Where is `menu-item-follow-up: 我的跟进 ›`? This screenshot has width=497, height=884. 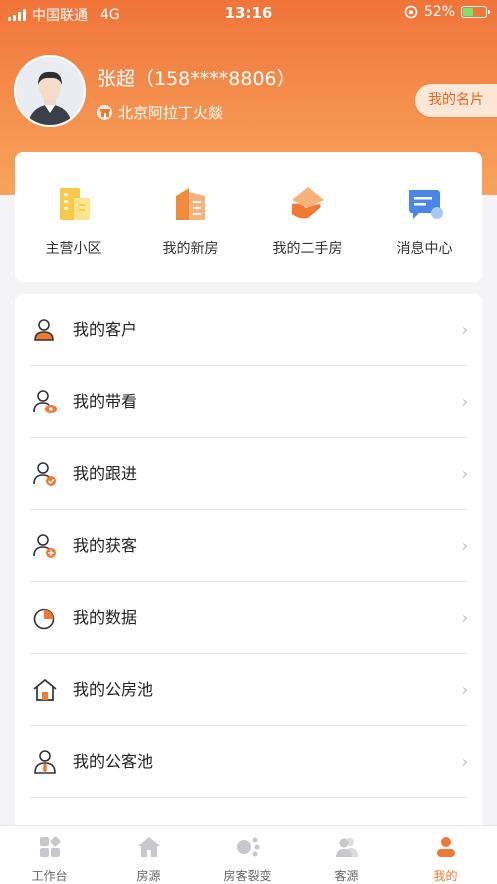
menu-item-follow-up: 我的跟进 › is located at coordinates (248, 474).